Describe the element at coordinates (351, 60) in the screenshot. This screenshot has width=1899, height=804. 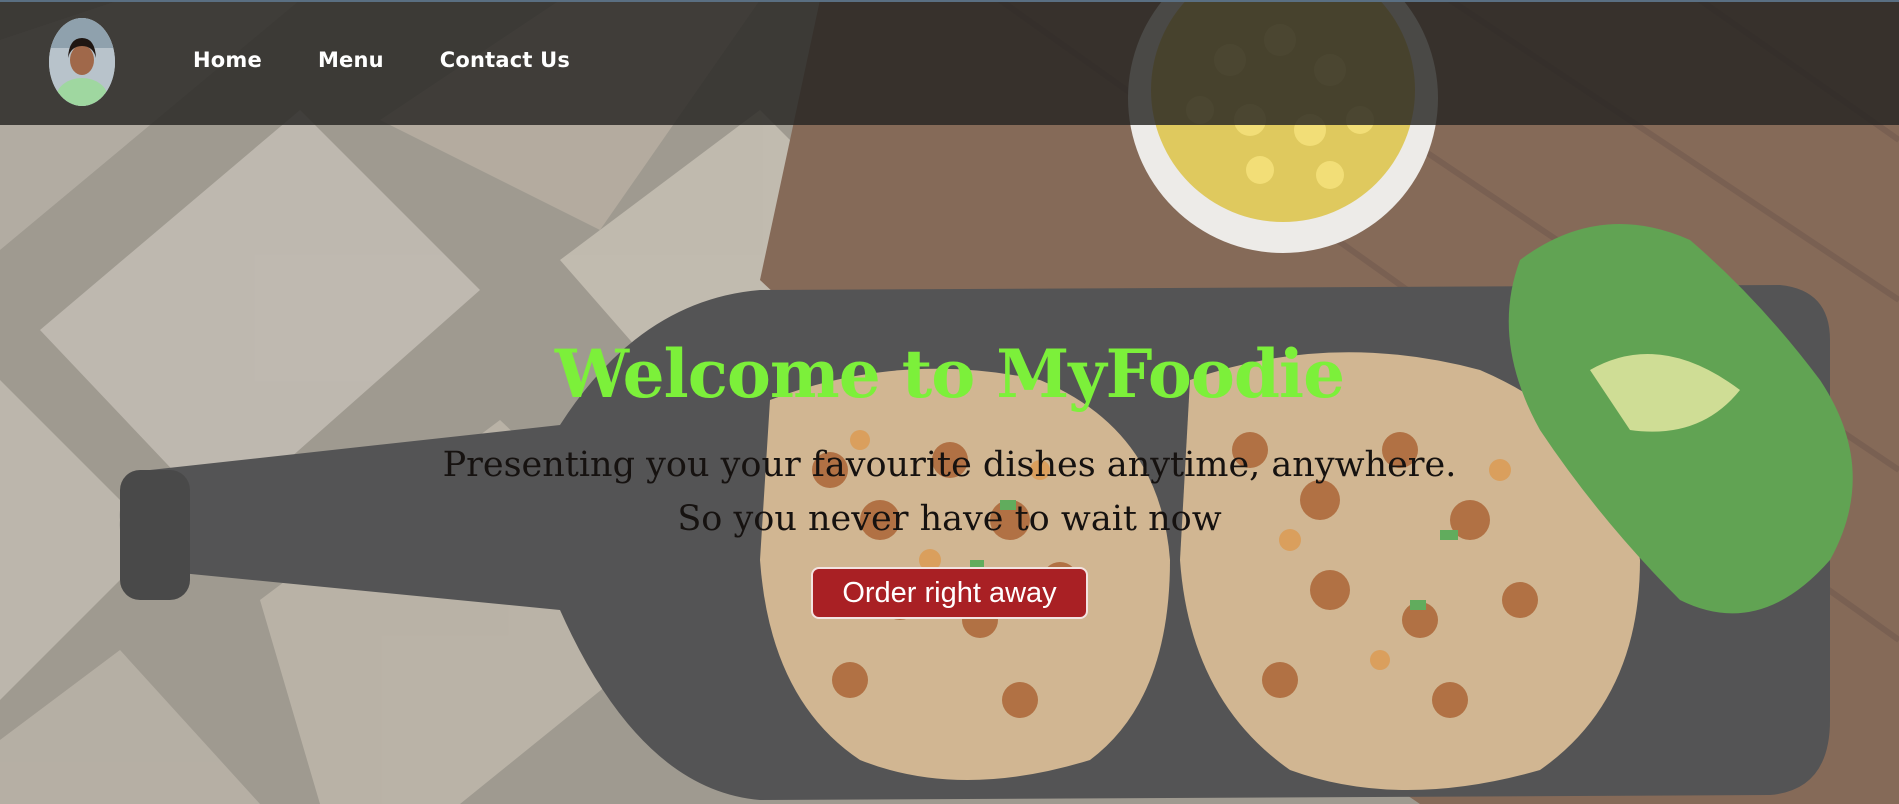
I see `nav-link-menu: Menu` at that location.